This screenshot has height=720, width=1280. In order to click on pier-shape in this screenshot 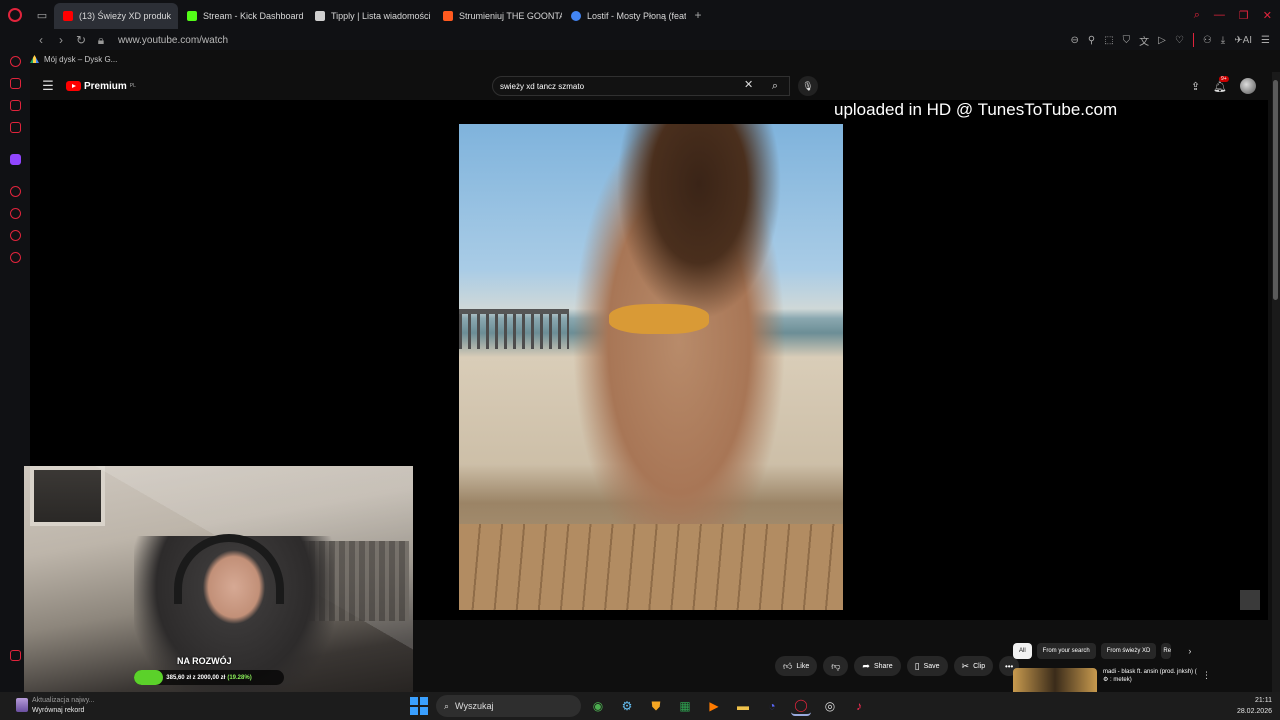, I will do `click(514, 329)`.